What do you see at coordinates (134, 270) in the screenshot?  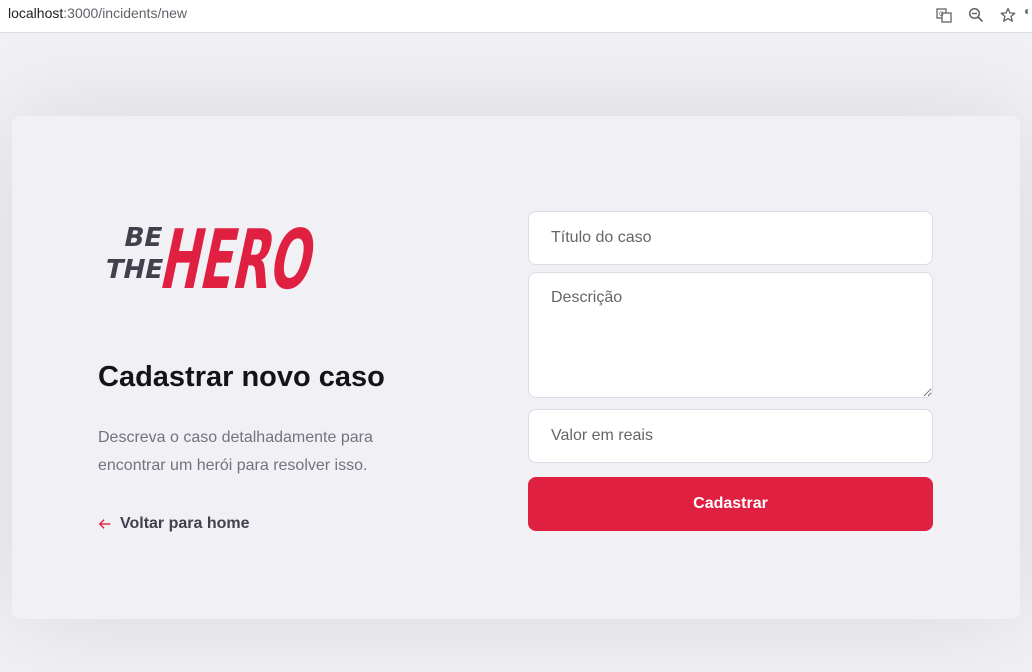 I see `logo-line-the: THE` at bounding box center [134, 270].